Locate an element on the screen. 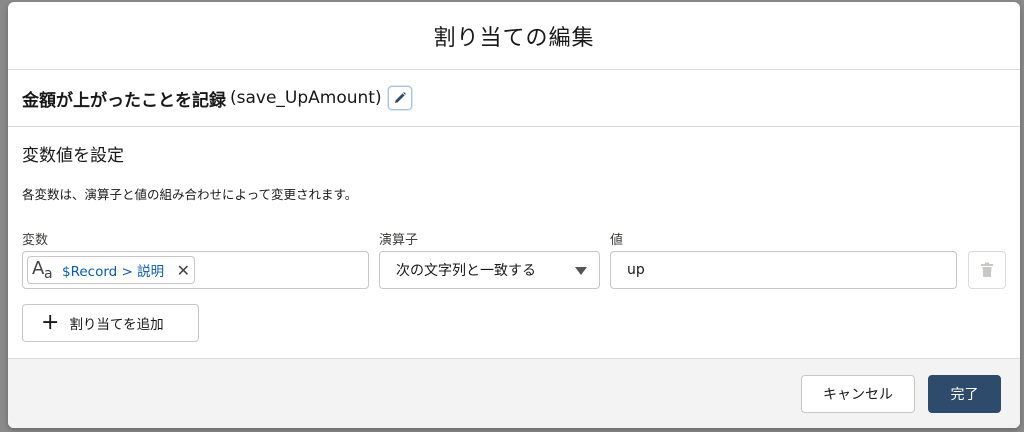  text-type-icon-big-glyph: A is located at coordinates (38, 268).